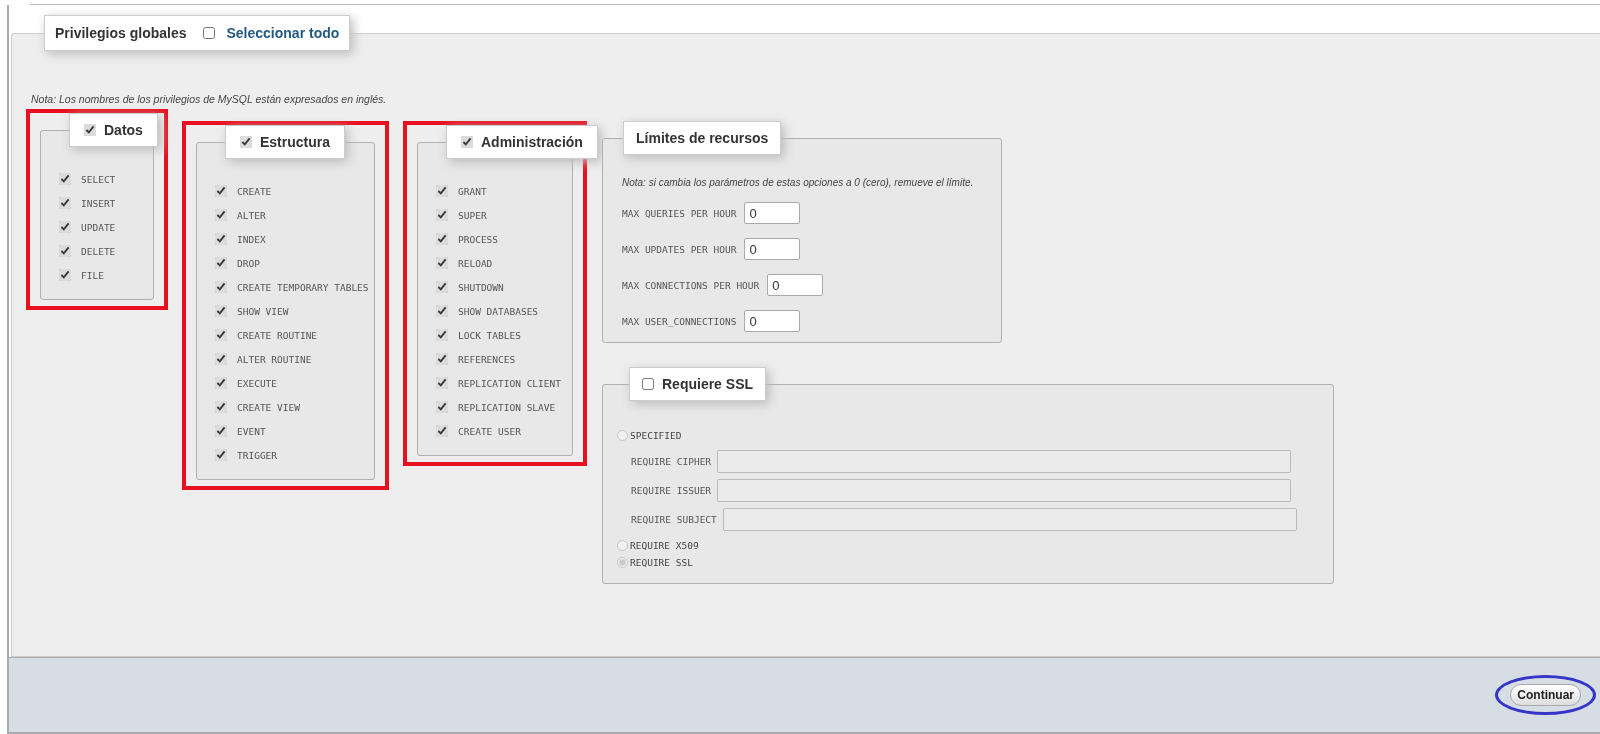  I want to click on privilege-label: DELETE, so click(98, 251).